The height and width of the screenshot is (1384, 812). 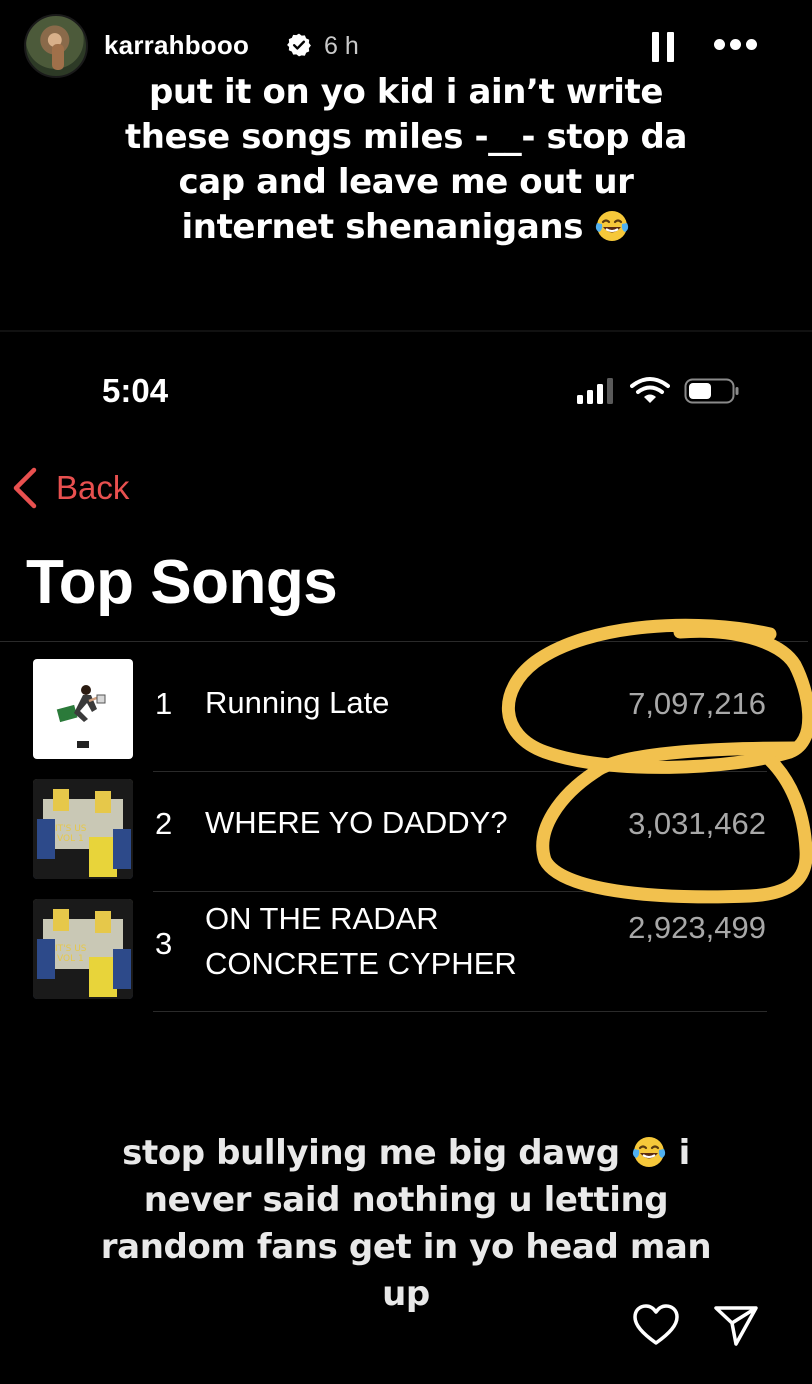 What do you see at coordinates (736, 45) in the screenshot?
I see `more-horizontal-icon` at bounding box center [736, 45].